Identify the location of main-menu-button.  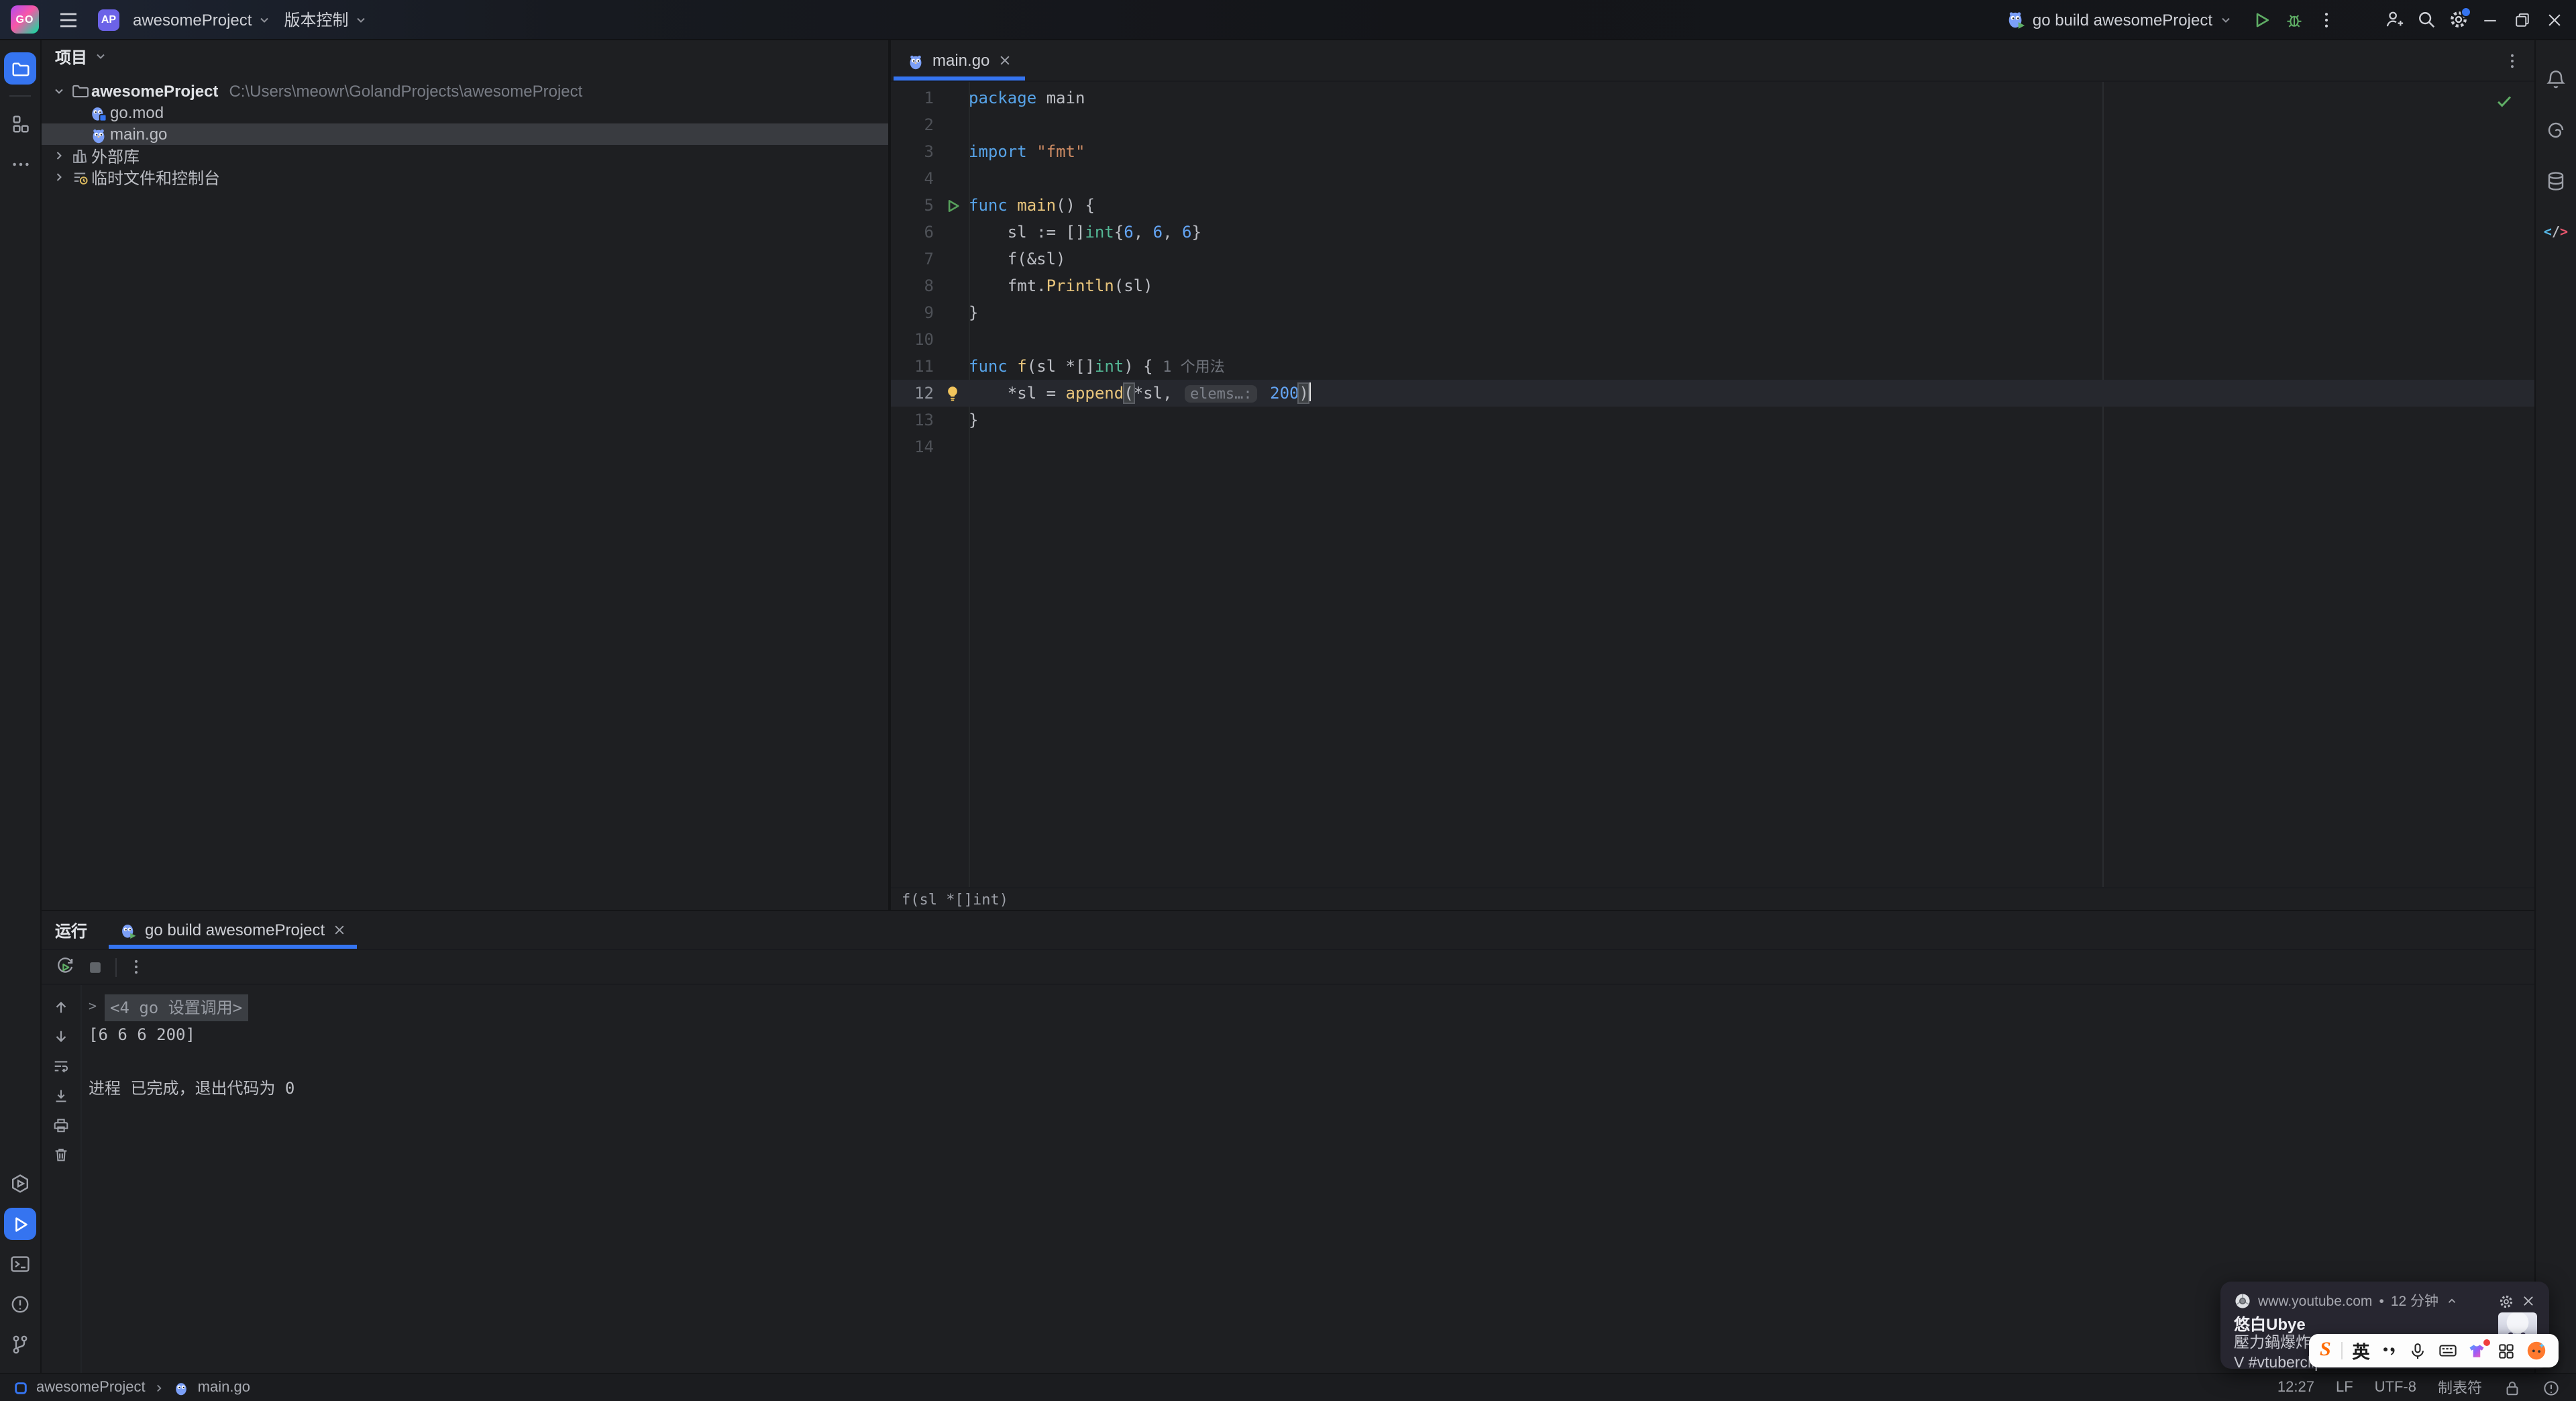
(68, 19).